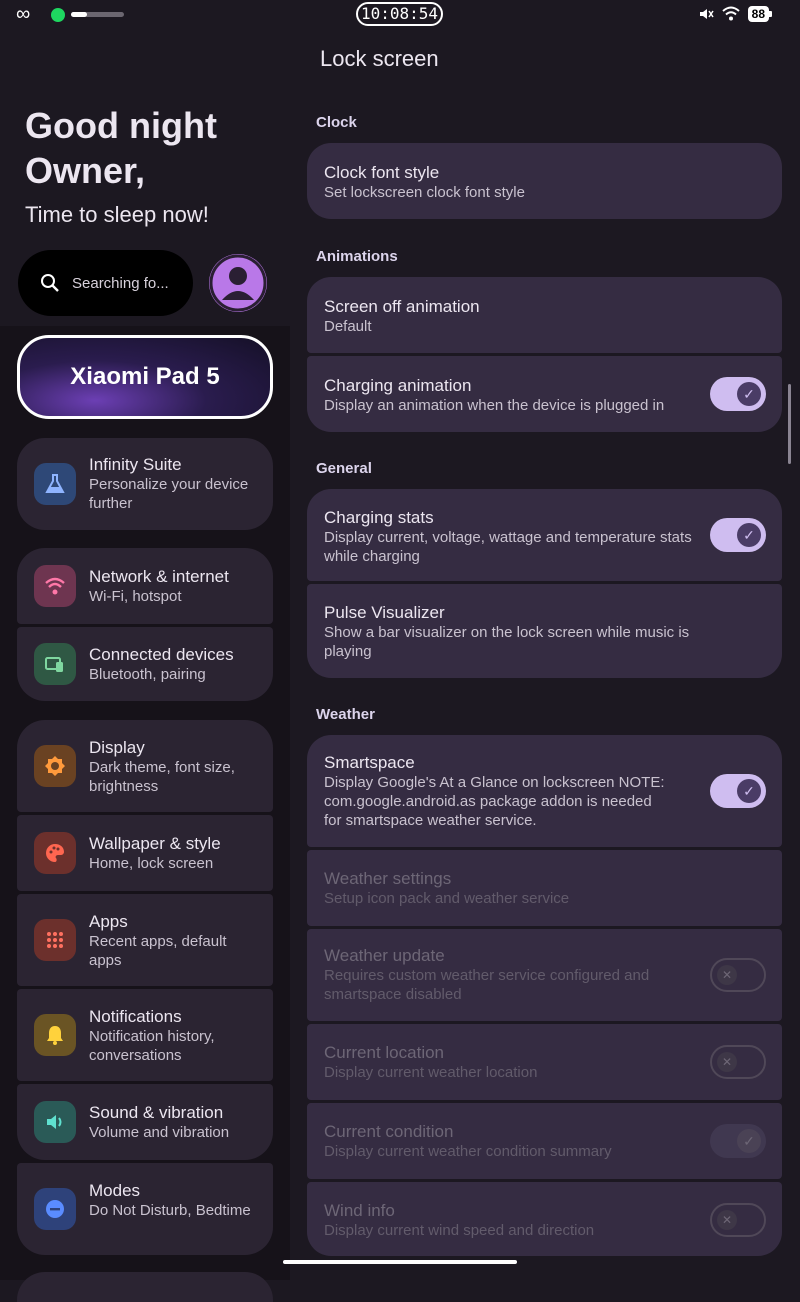 This screenshot has width=800, height=1302. What do you see at coordinates (145, 1209) in the screenshot?
I see `settings-item-modes: Modes Do Not Disturb, Bedtime` at bounding box center [145, 1209].